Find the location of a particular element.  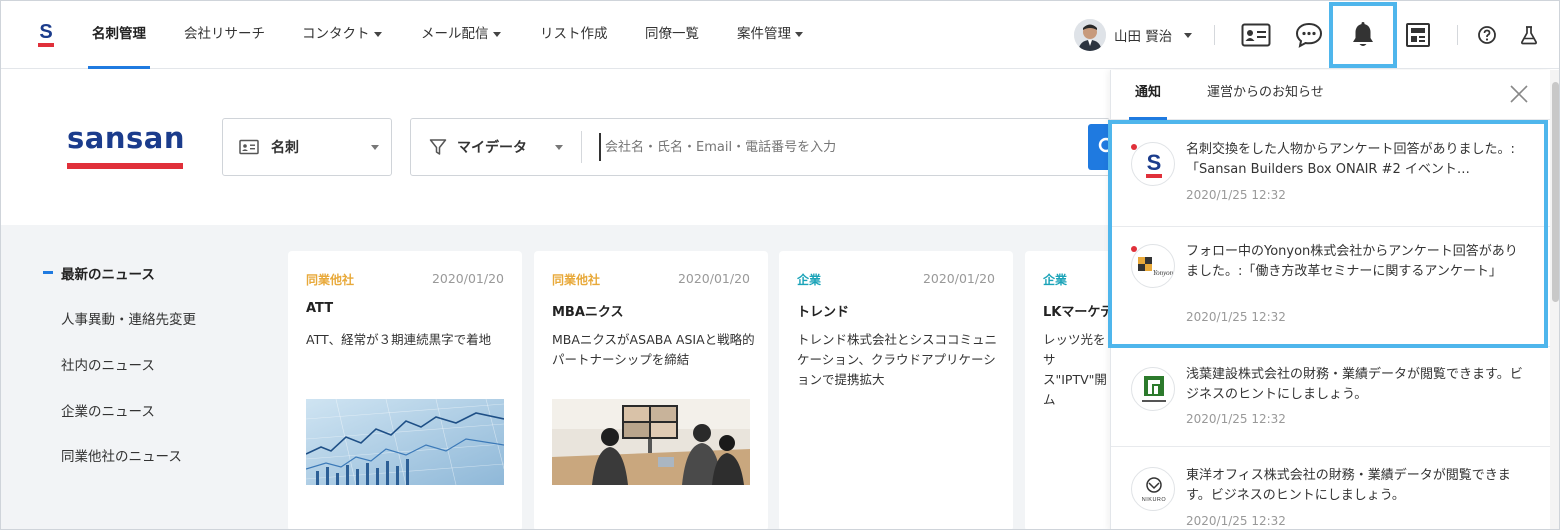

sidebar-item-latest-news: 最新のニュース is located at coordinates (108, 273).